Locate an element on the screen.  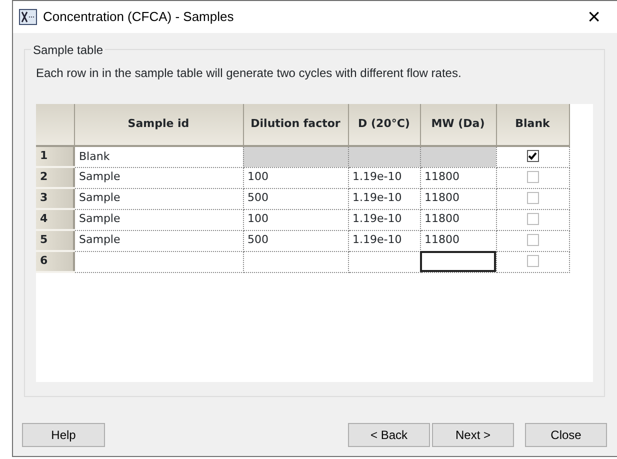
column-header: Dilution factor is located at coordinates (295, 125).